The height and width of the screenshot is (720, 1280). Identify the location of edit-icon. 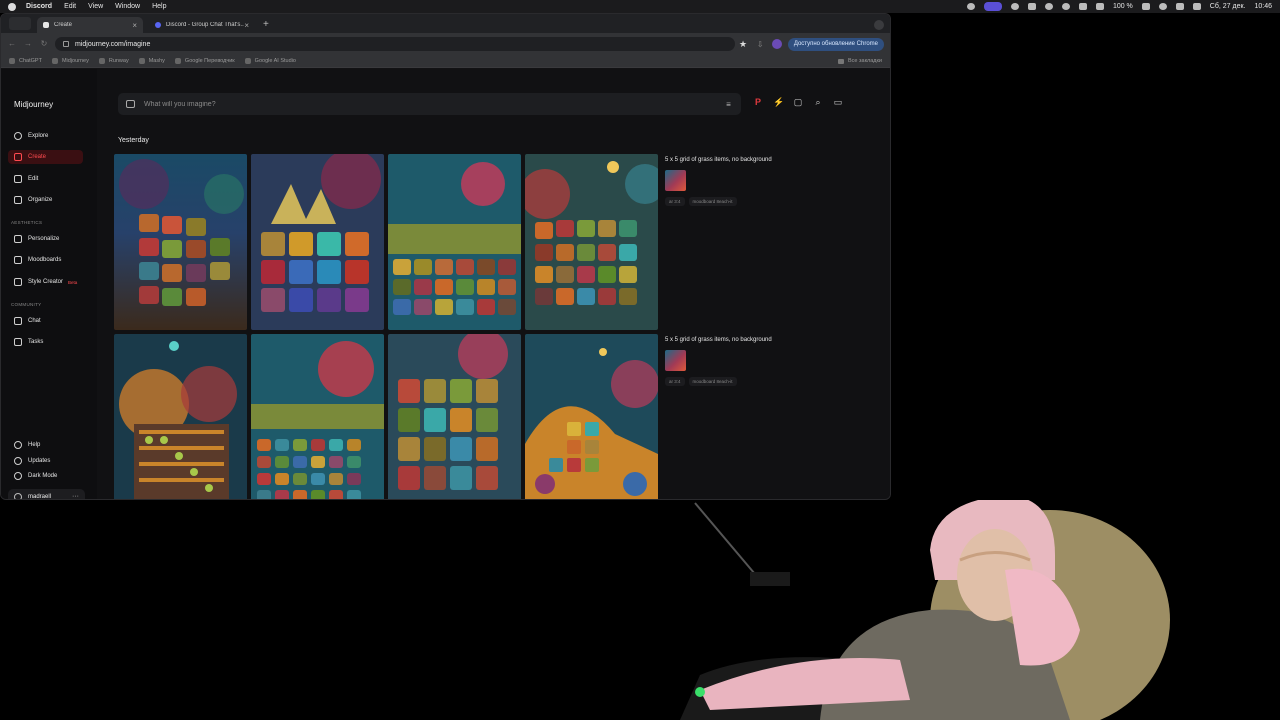
(18, 179).